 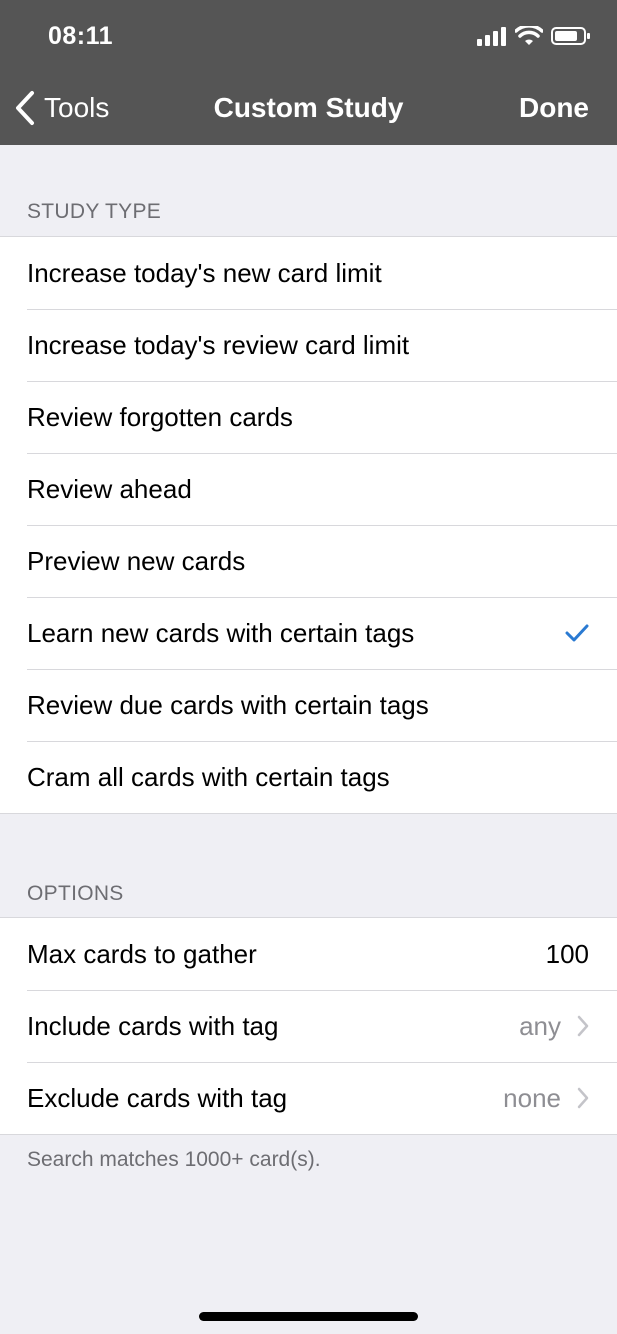 I want to click on exclude-tag-row: Exclude cards with tag none, so click(x=308, y=1098).